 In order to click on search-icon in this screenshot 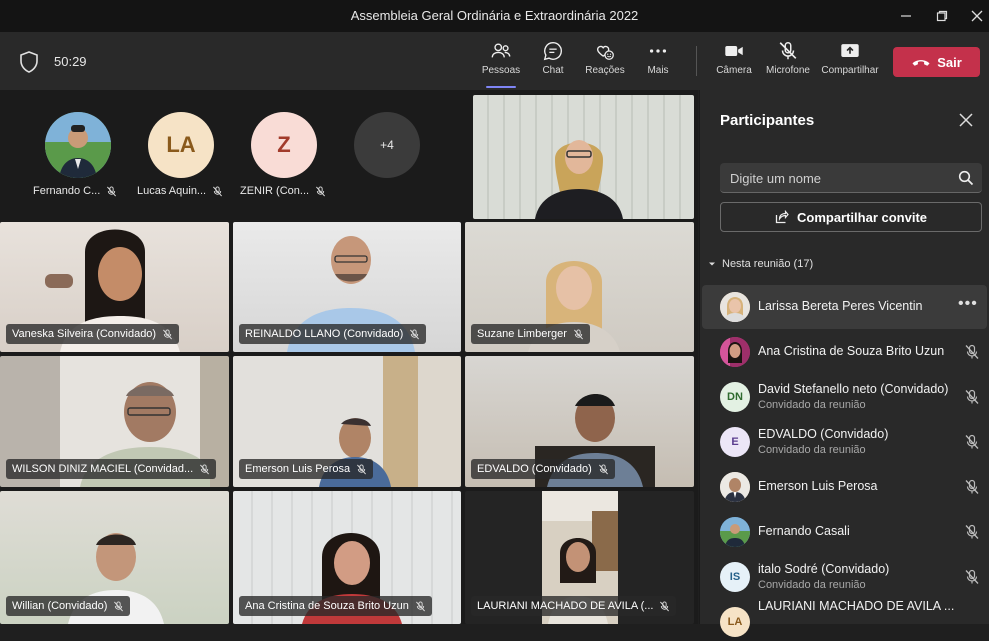, I will do `click(966, 178)`.